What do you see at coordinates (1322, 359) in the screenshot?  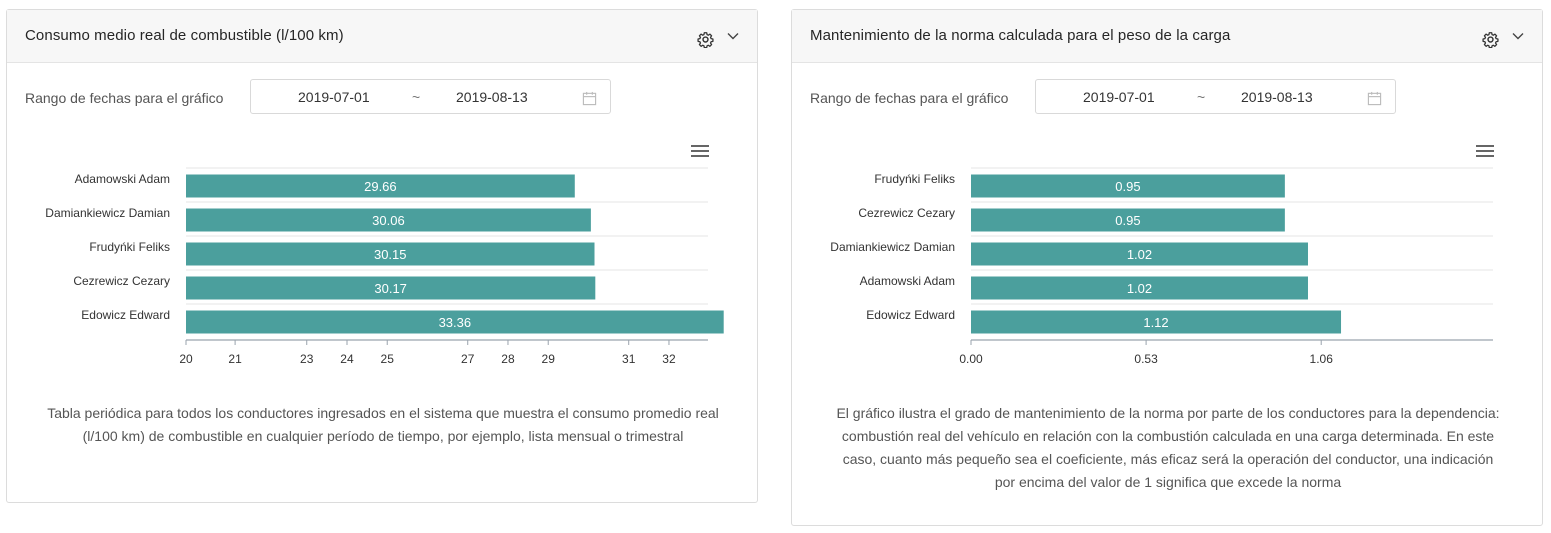 I see `x-tick-label: 1.06` at bounding box center [1322, 359].